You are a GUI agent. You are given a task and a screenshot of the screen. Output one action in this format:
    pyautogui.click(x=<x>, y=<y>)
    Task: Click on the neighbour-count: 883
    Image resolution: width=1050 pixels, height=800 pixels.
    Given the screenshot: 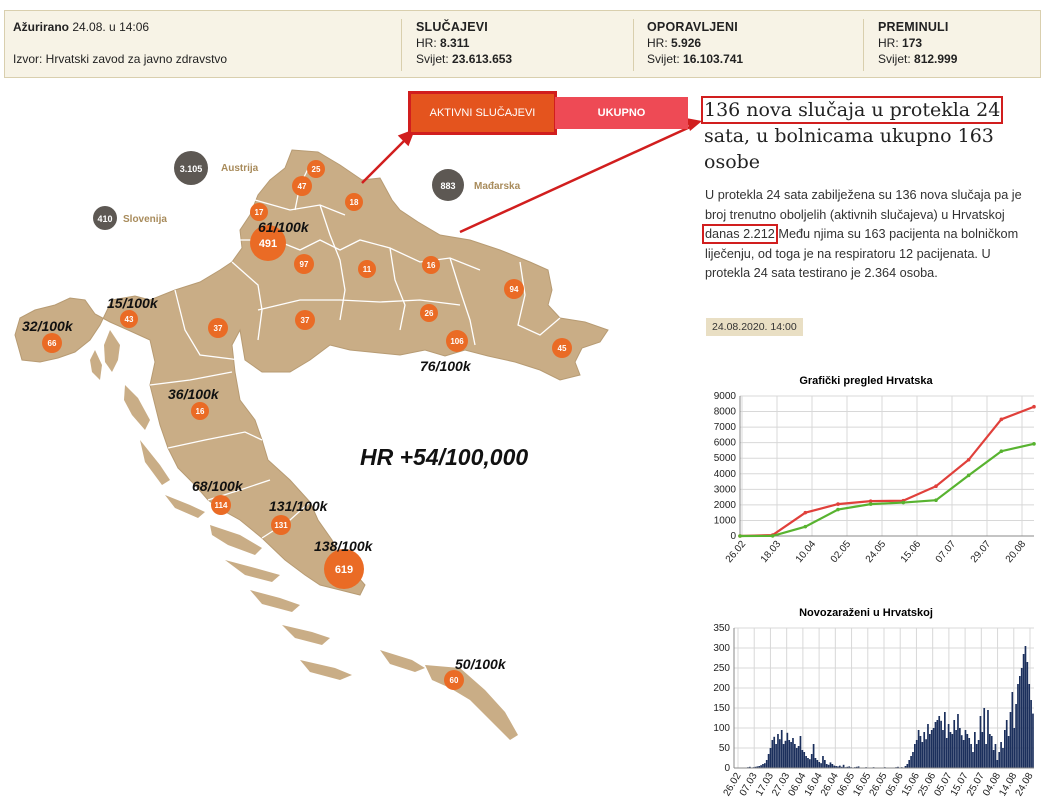 What is the action you would take?
    pyautogui.click(x=447, y=186)
    